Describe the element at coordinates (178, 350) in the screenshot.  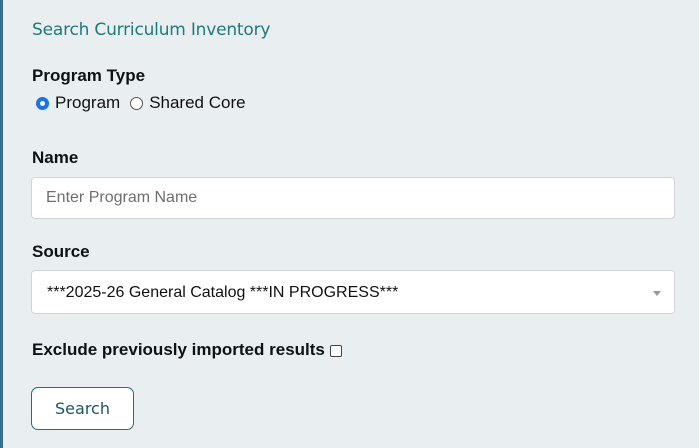
I see `exclude-imported-label: Exclude previously imported results` at that location.